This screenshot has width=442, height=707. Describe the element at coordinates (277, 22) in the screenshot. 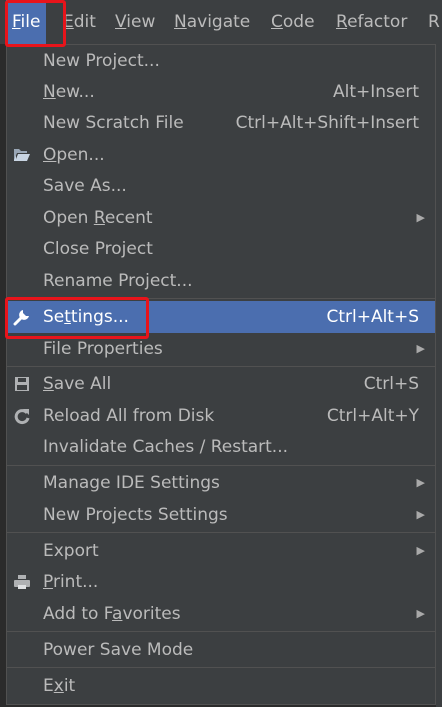

I see `menu-code-mnemonic: C` at that location.